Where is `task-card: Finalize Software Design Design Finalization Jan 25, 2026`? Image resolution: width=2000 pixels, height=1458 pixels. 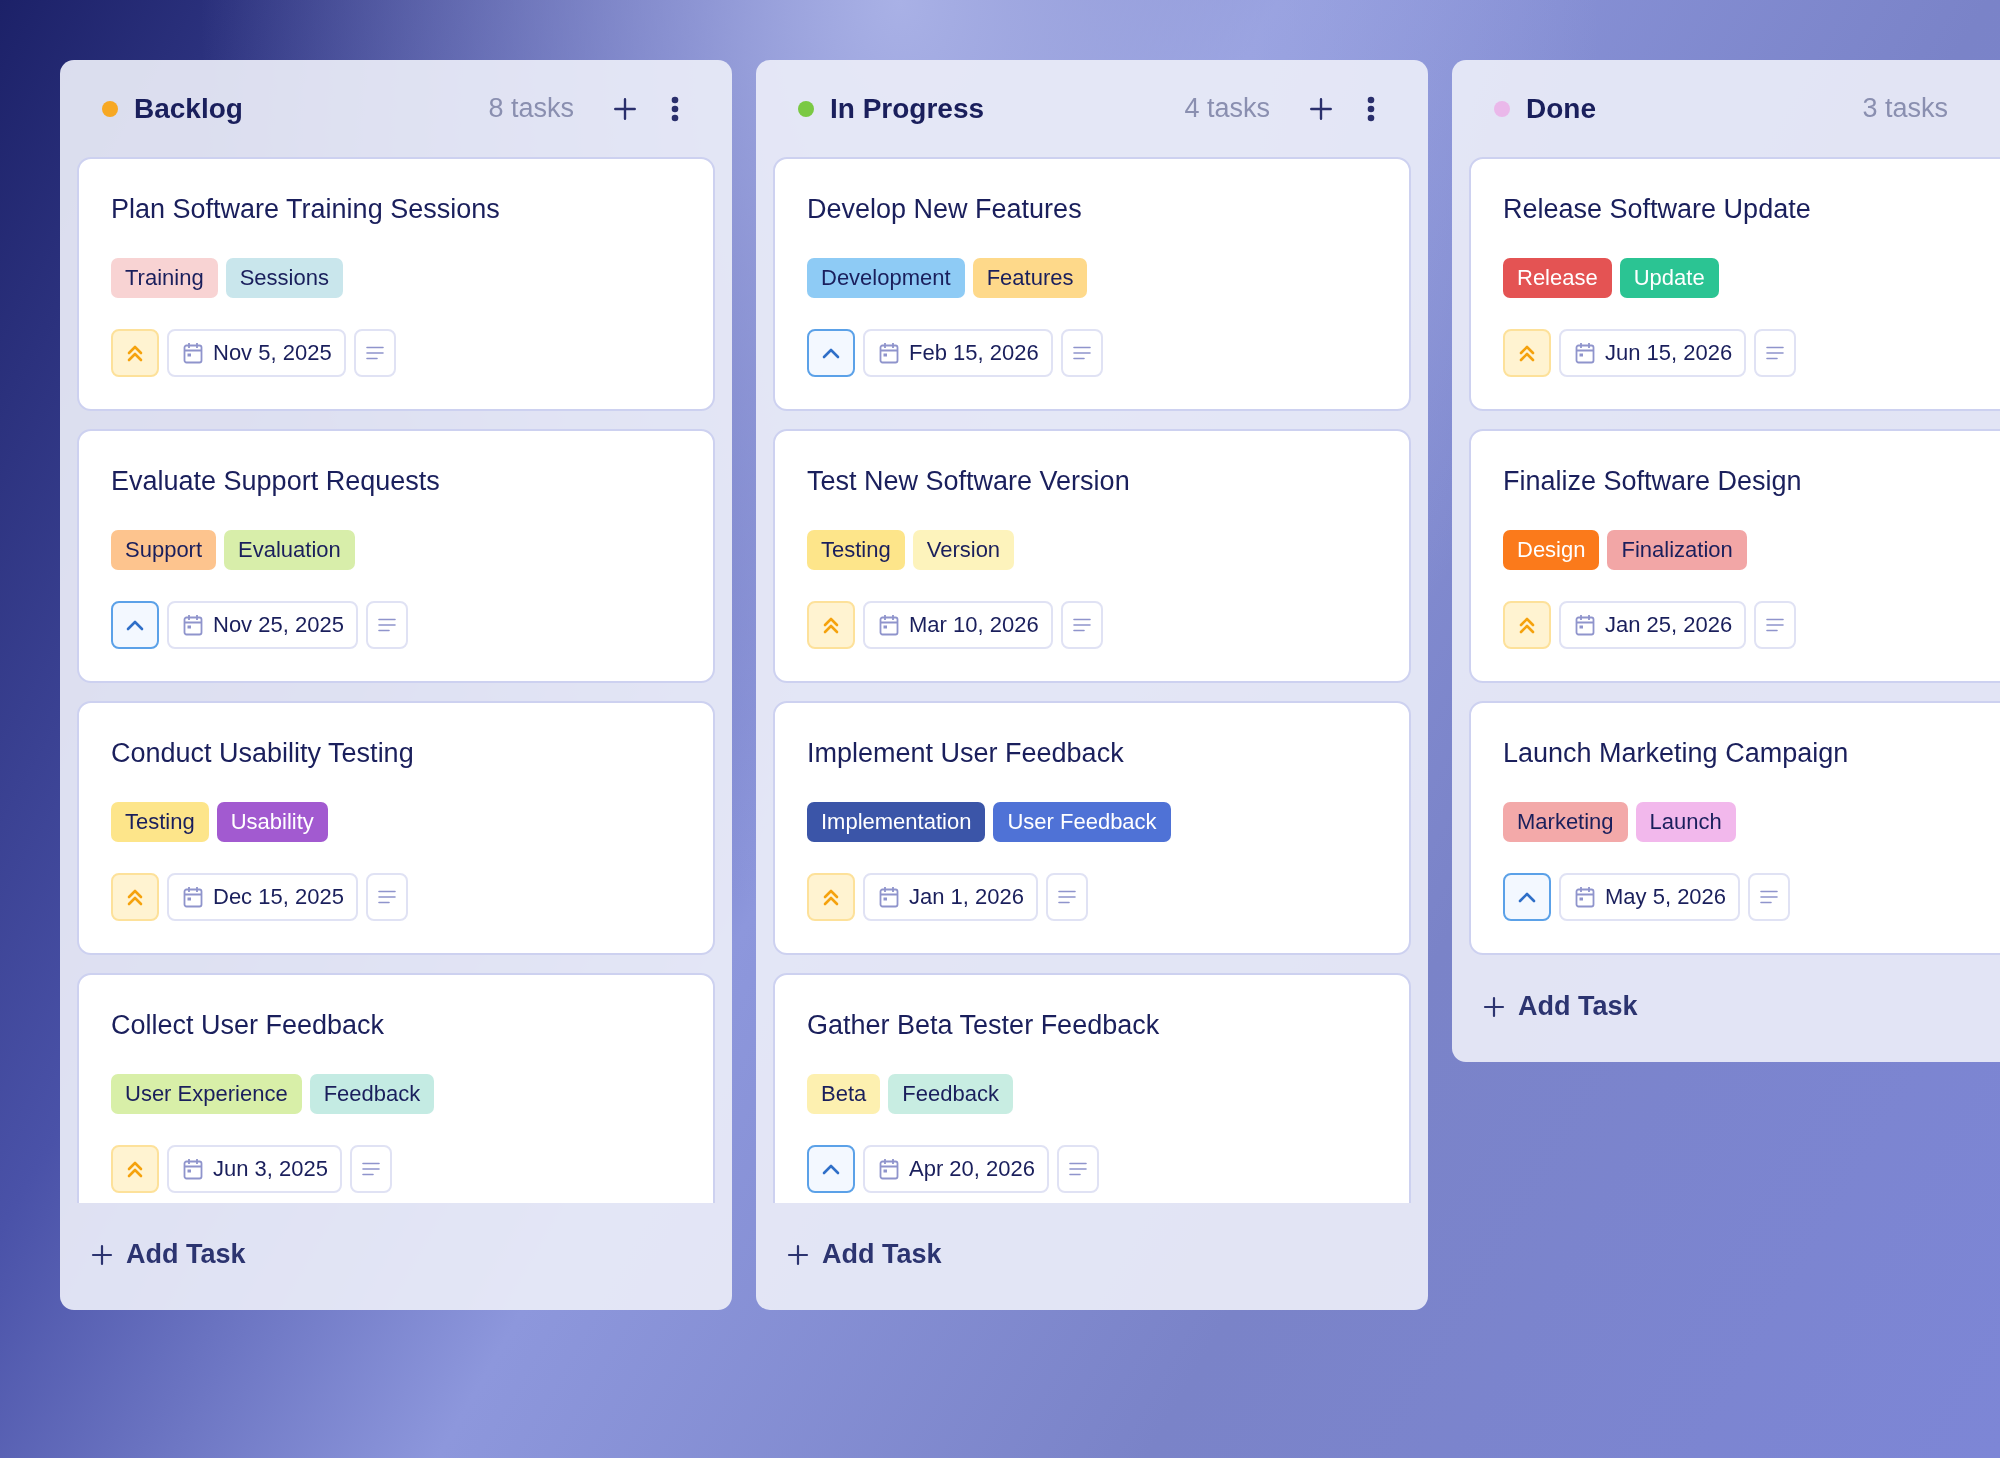 task-card: Finalize Software Design Design Finalization Jan 25, 2026 is located at coordinates (1734, 556).